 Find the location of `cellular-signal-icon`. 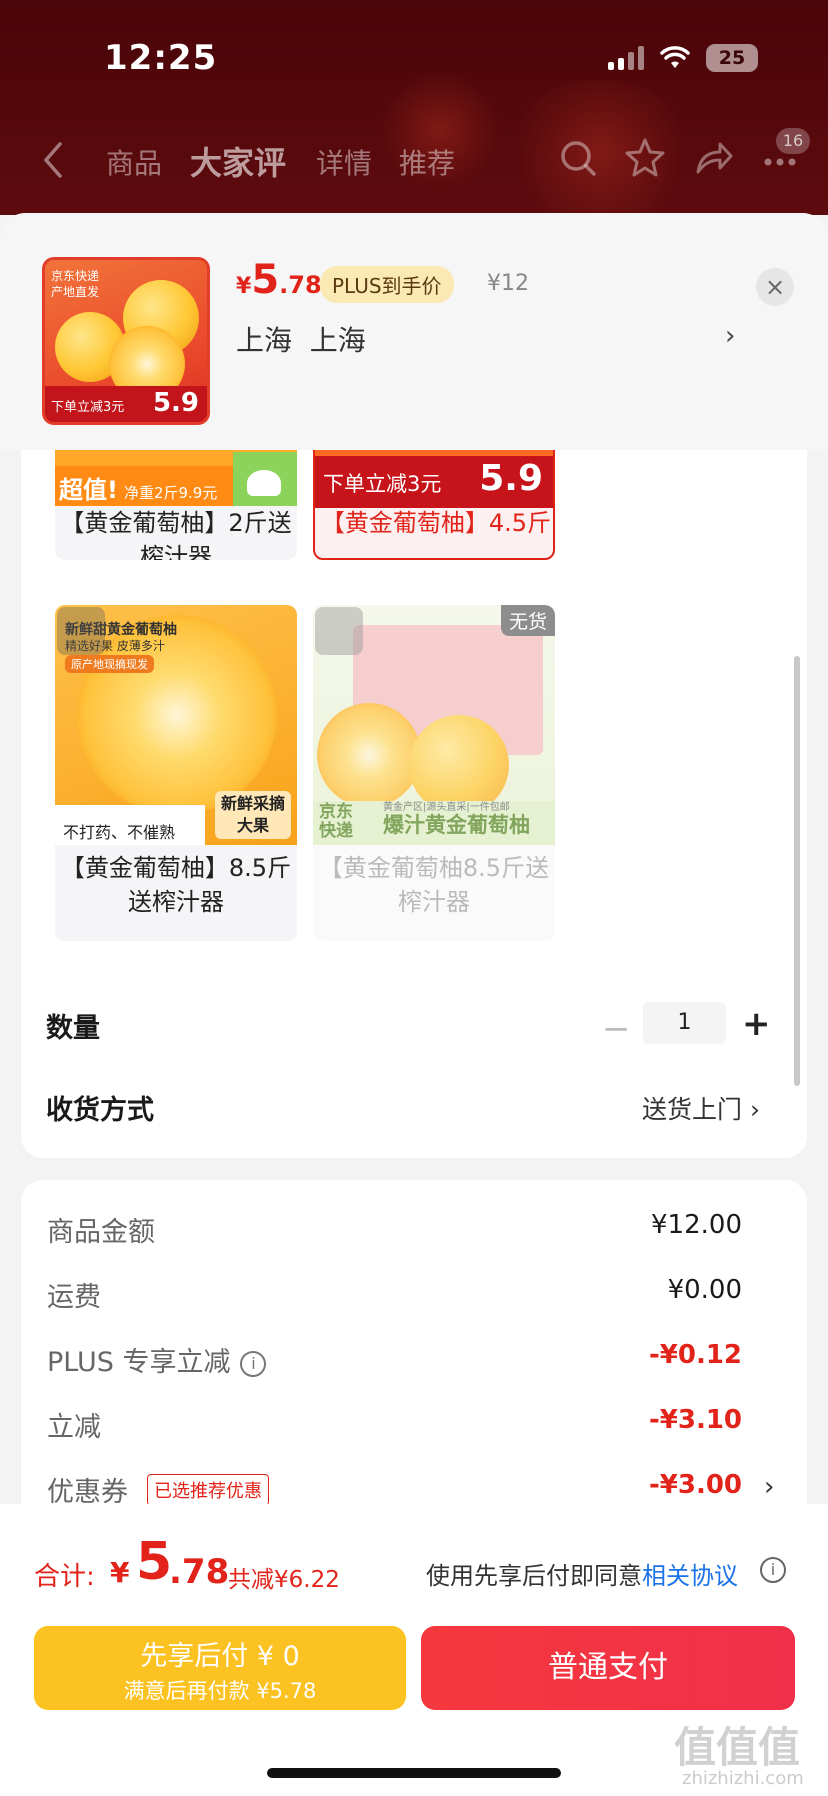

cellular-signal-icon is located at coordinates (626, 58).